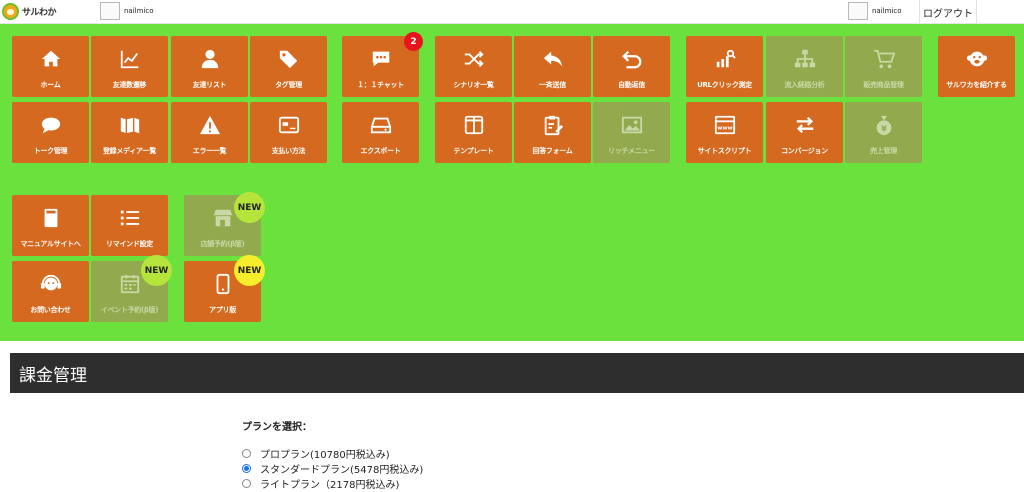  I want to click on tile-introduce: サルワカを紹介する, so click(976, 66).